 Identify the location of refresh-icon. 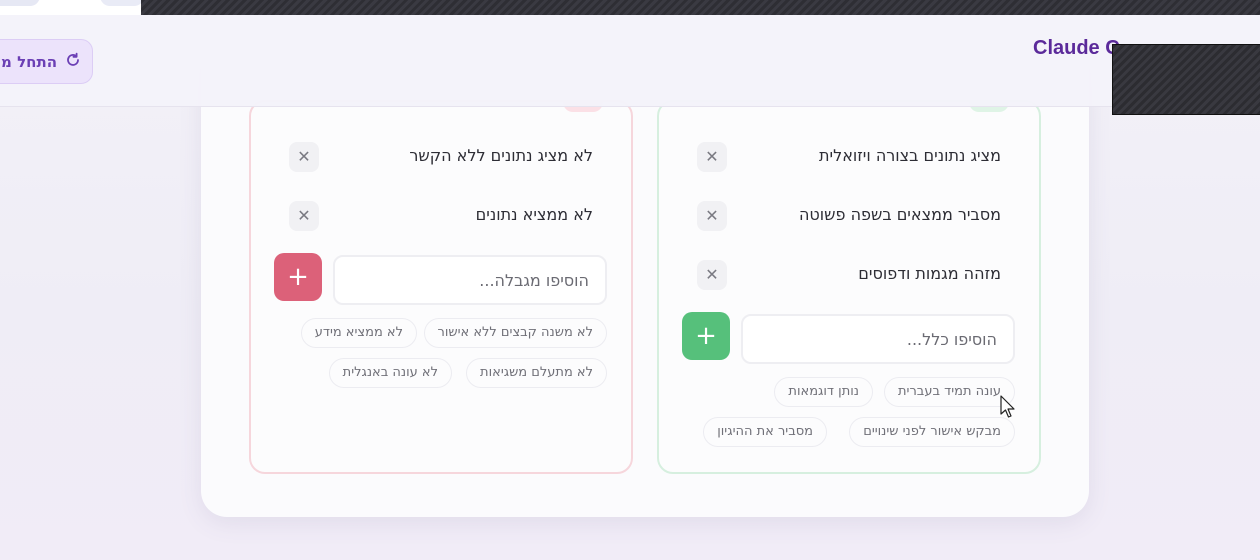
(73, 62).